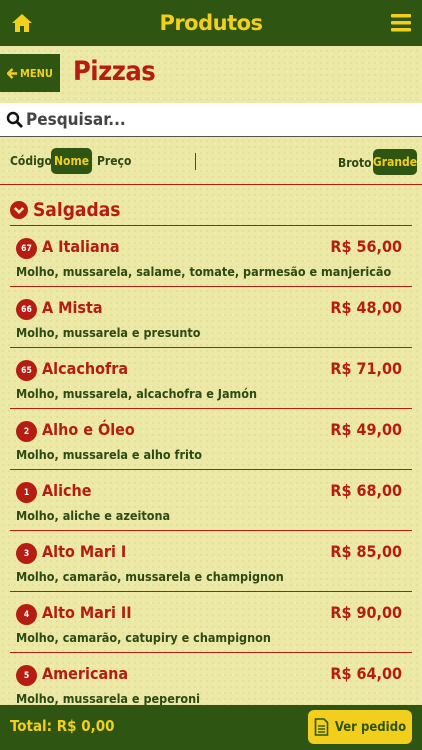 The height and width of the screenshot is (750, 422). I want to click on item-price: R$ 48,00, so click(366, 307).